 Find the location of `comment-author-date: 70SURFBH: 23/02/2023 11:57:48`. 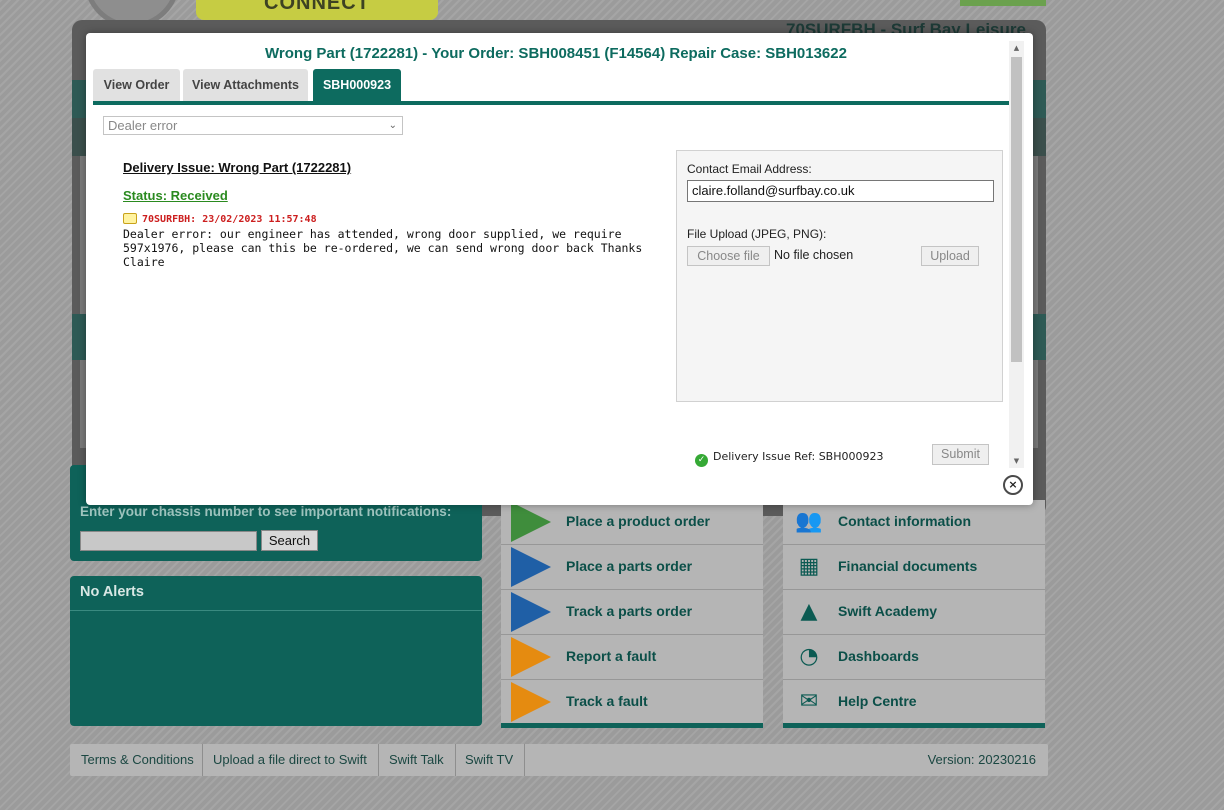

comment-author-date: 70SURFBH: 23/02/2023 11:57:48 is located at coordinates (229, 219).